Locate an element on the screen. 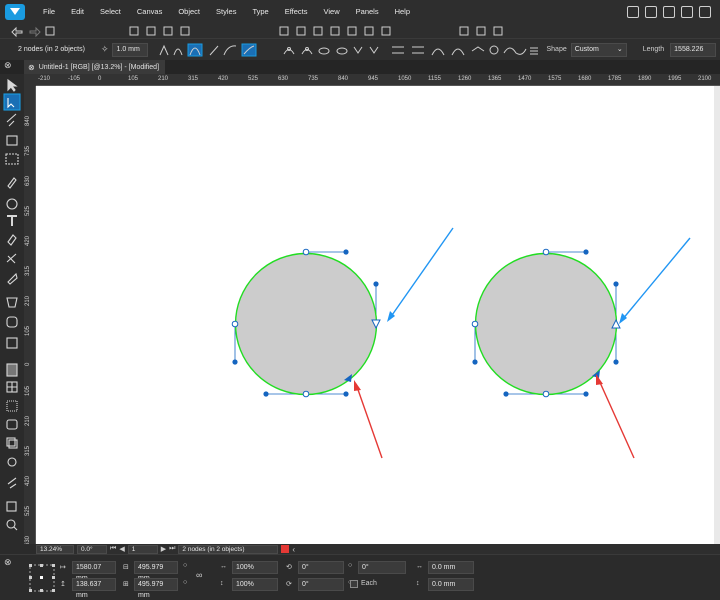 Image resolution: width=720 pixels, height=600 pixels. rotation-field: 0.0° is located at coordinates (92, 549).